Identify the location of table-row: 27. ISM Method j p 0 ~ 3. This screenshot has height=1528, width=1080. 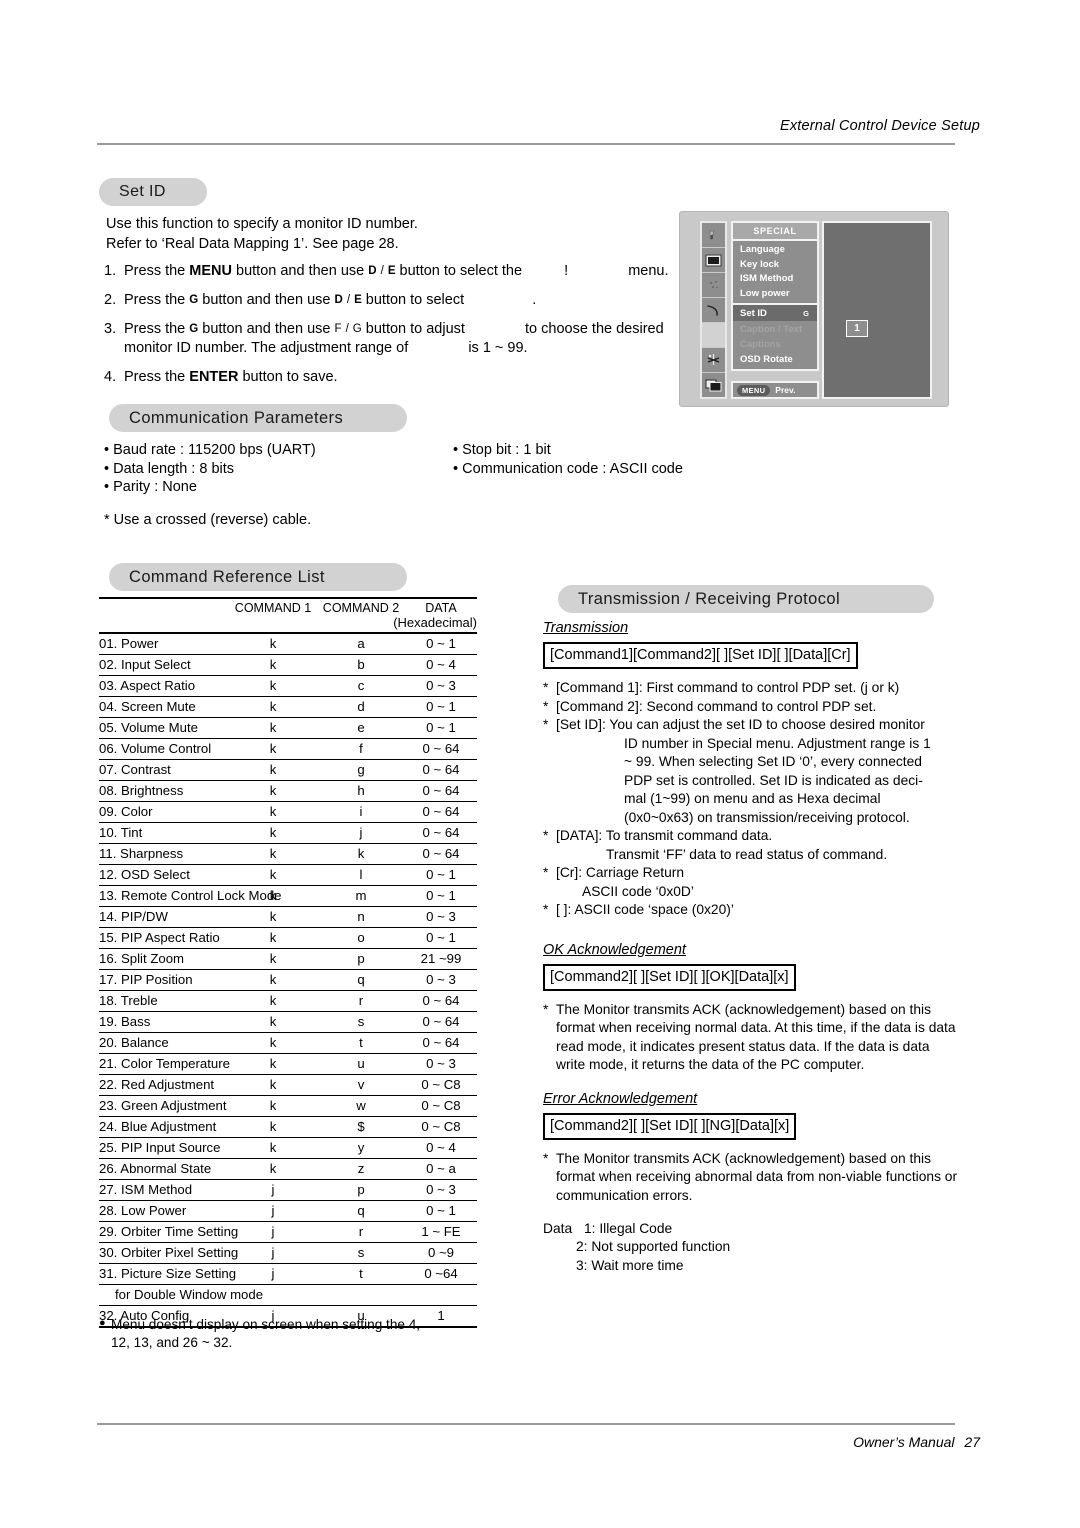
(288, 1190).